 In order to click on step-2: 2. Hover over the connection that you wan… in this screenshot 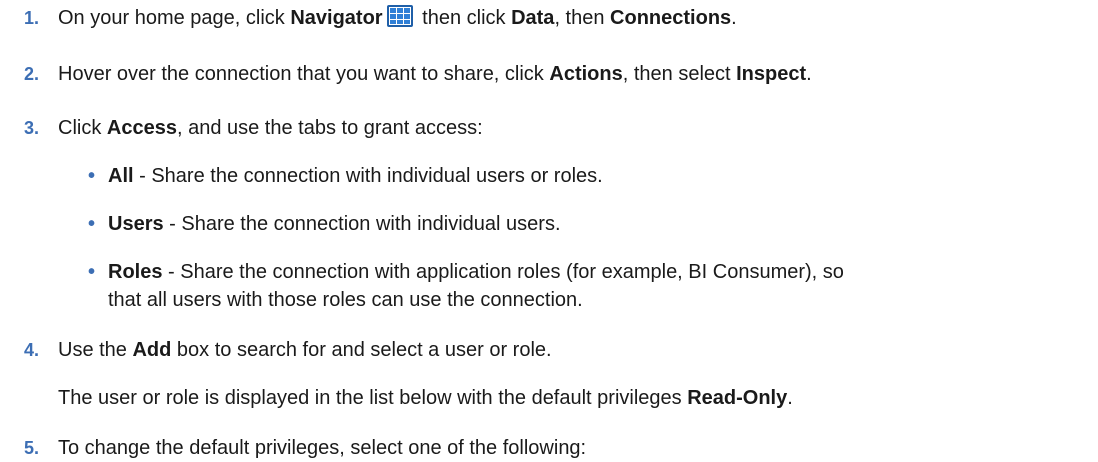, I will do `click(418, 74)`.